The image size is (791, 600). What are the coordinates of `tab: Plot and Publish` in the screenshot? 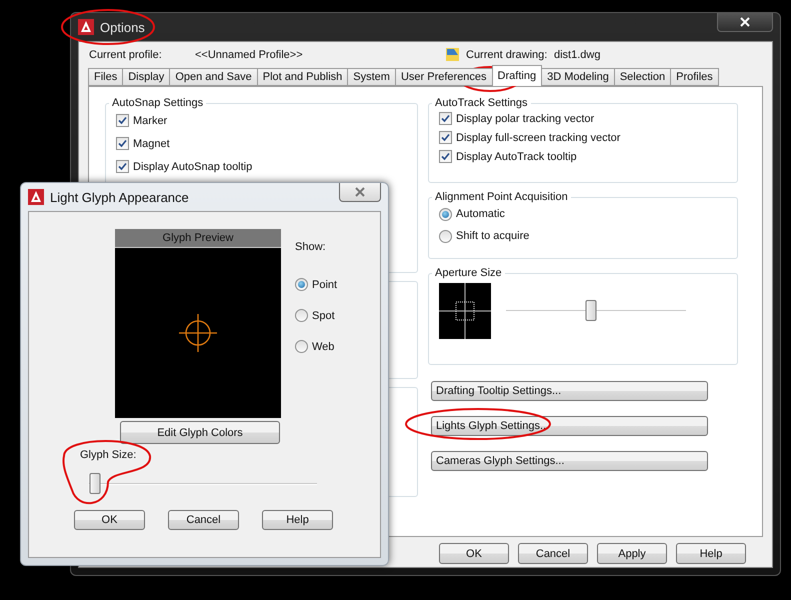 It's located at (302, 77).